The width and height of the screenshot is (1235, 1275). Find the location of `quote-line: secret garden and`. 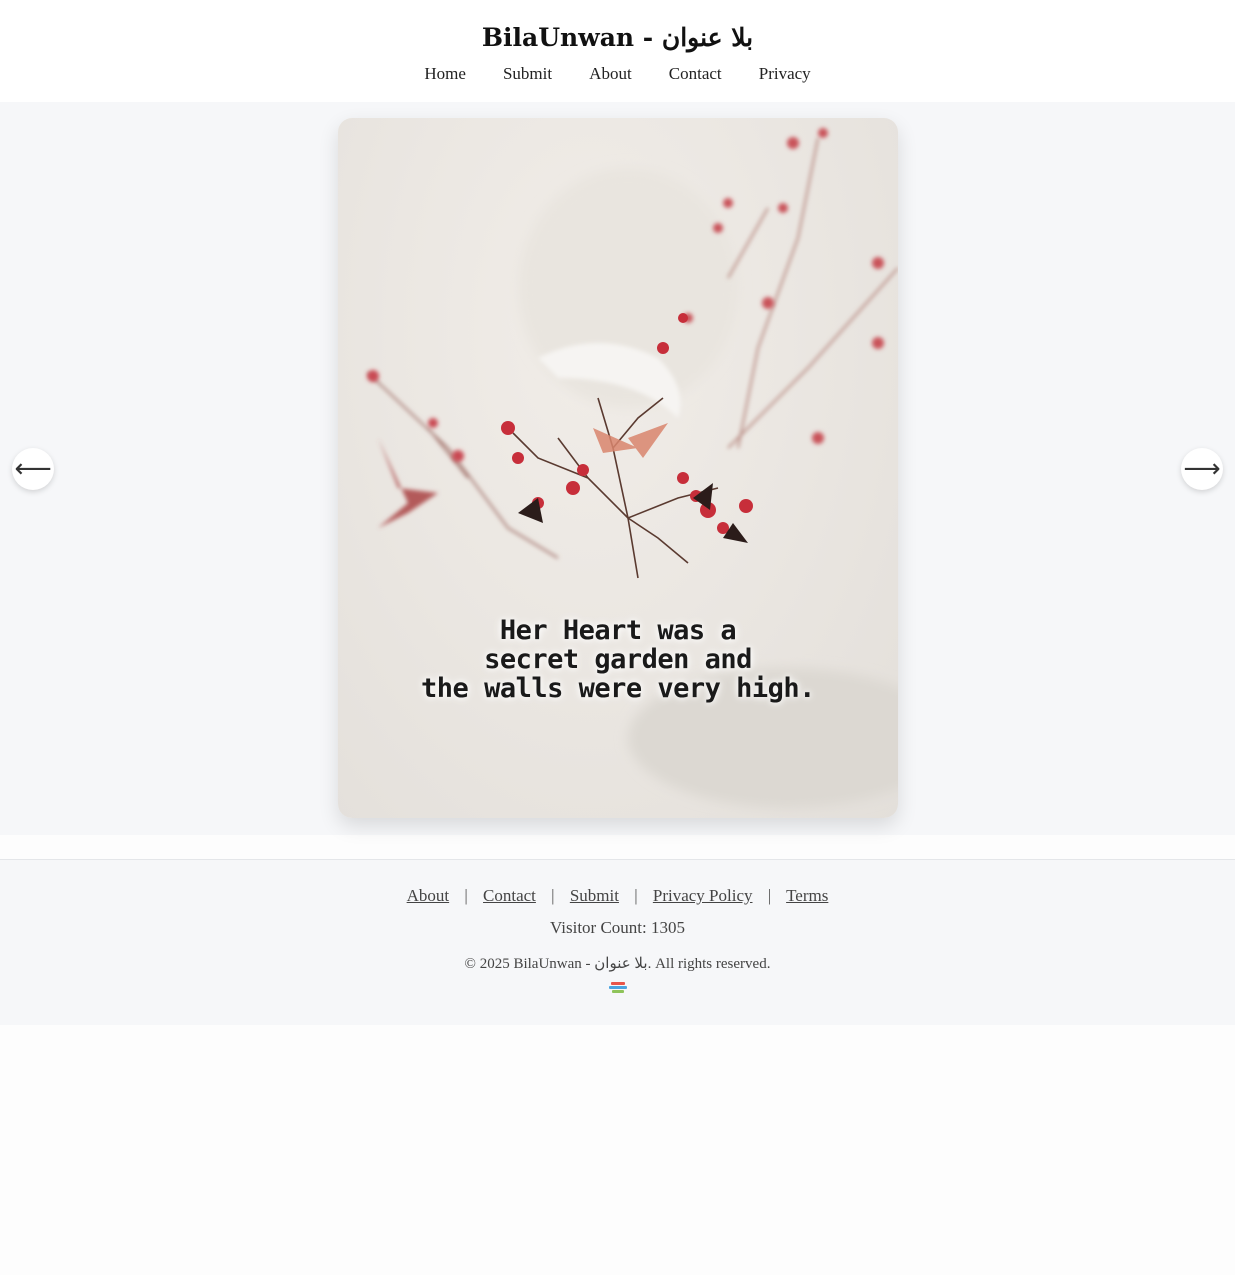

quote-line: secret garden and is located at coordinates (618, 659).